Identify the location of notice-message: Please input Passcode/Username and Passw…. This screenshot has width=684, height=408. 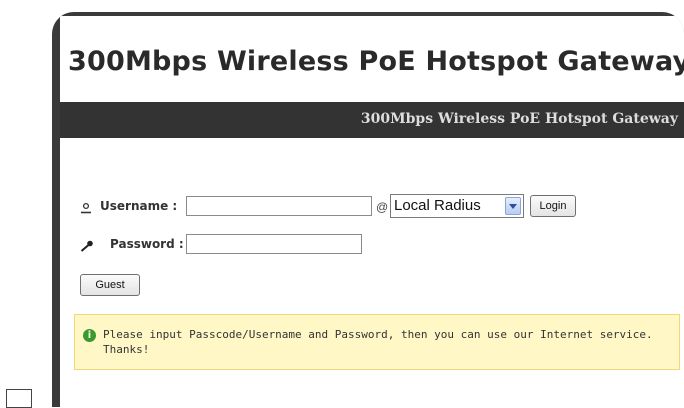
(378, 342).